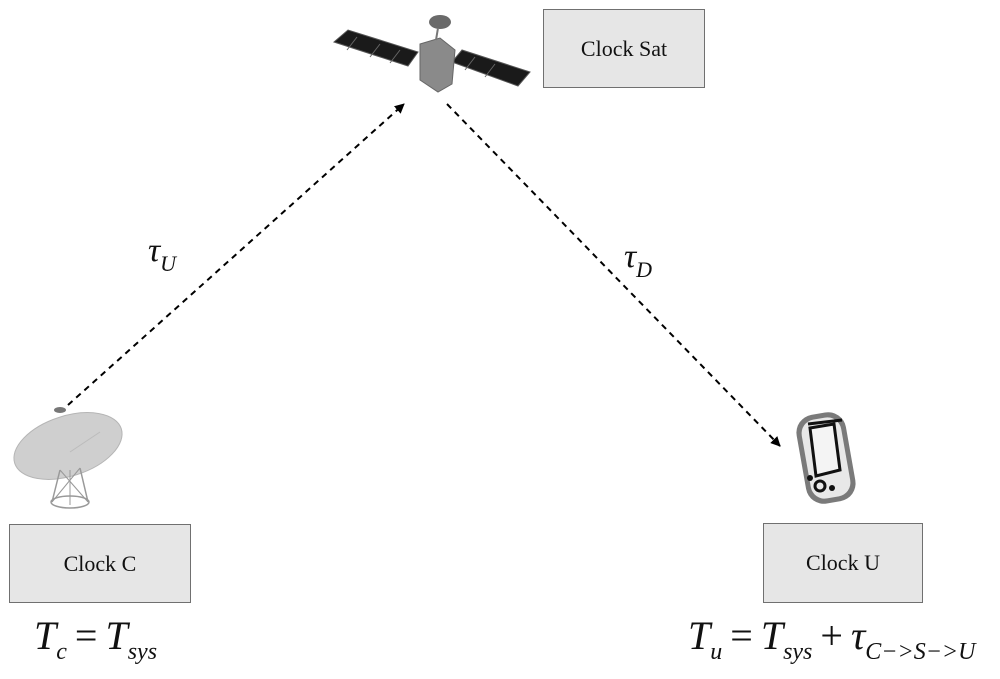  I want to click on uplink-delay-label: τU, so click(162, 254).